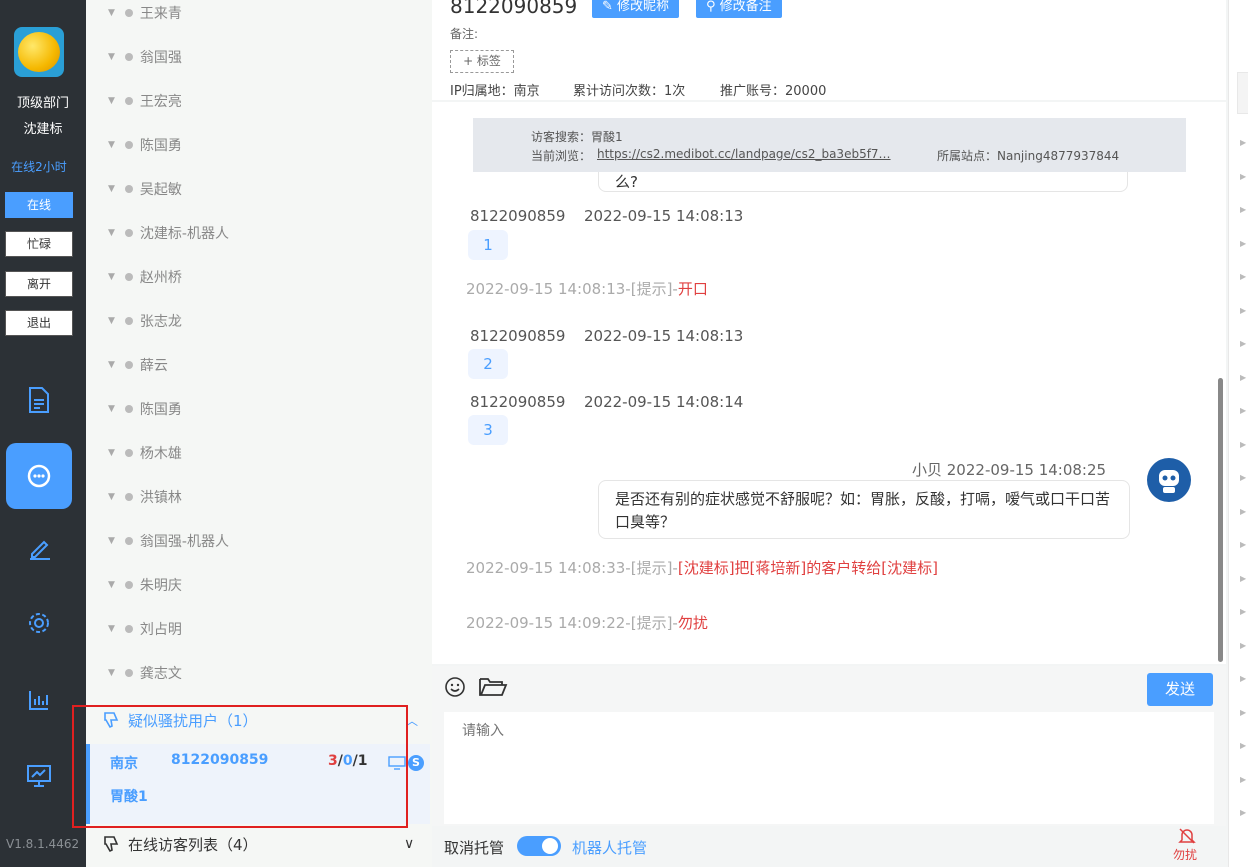 The width and height of the screenshot is (1248, 867). Describe the element at coordinates (145, 673) in the screenshot. I see `visitor-list-item: ▼ 龚志文` at that location.